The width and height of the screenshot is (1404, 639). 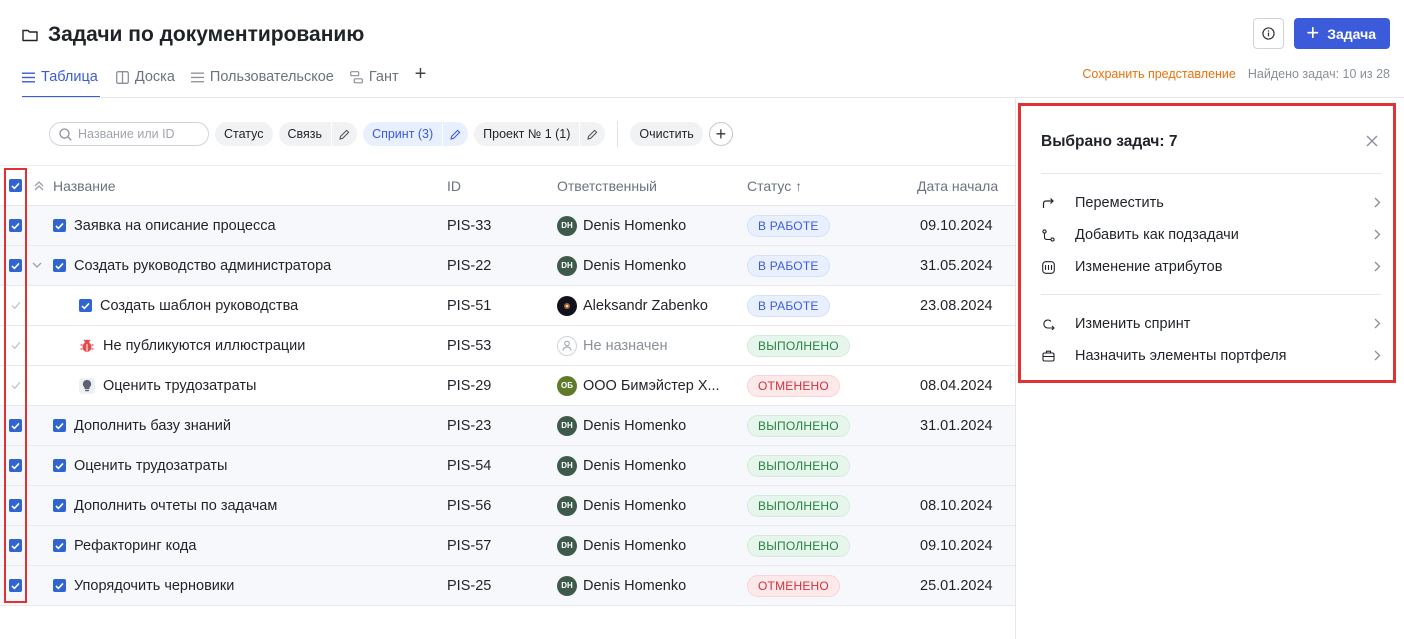 What do you see at coordinates (469, 385) in the screenshot?
I see `task-id: PIS-29` at bounding box center [469, 385].